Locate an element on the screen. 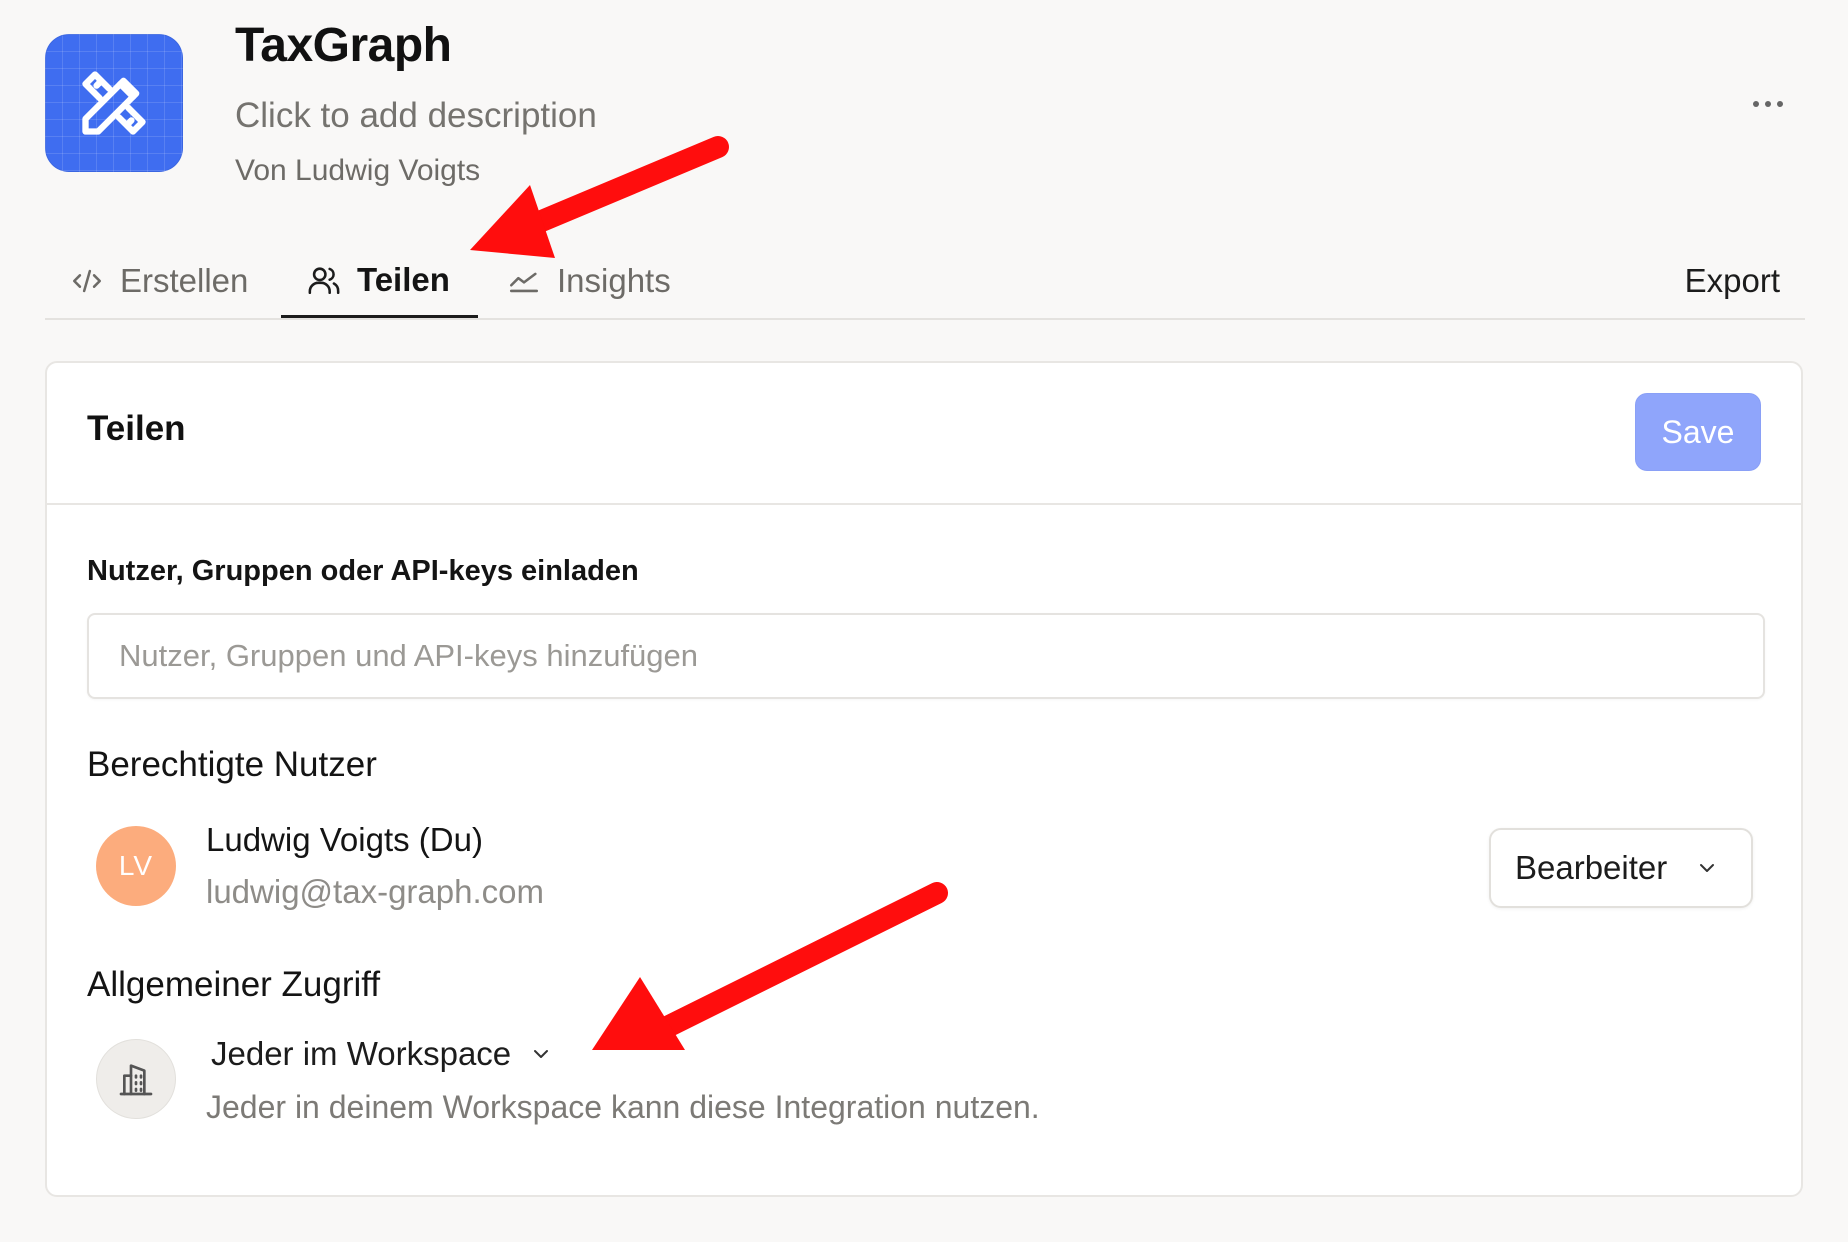 The height and width of the screenshot is (1242, 1848). user-name: Ludwig Voigts (Du) is located at coordinates (344, 839).